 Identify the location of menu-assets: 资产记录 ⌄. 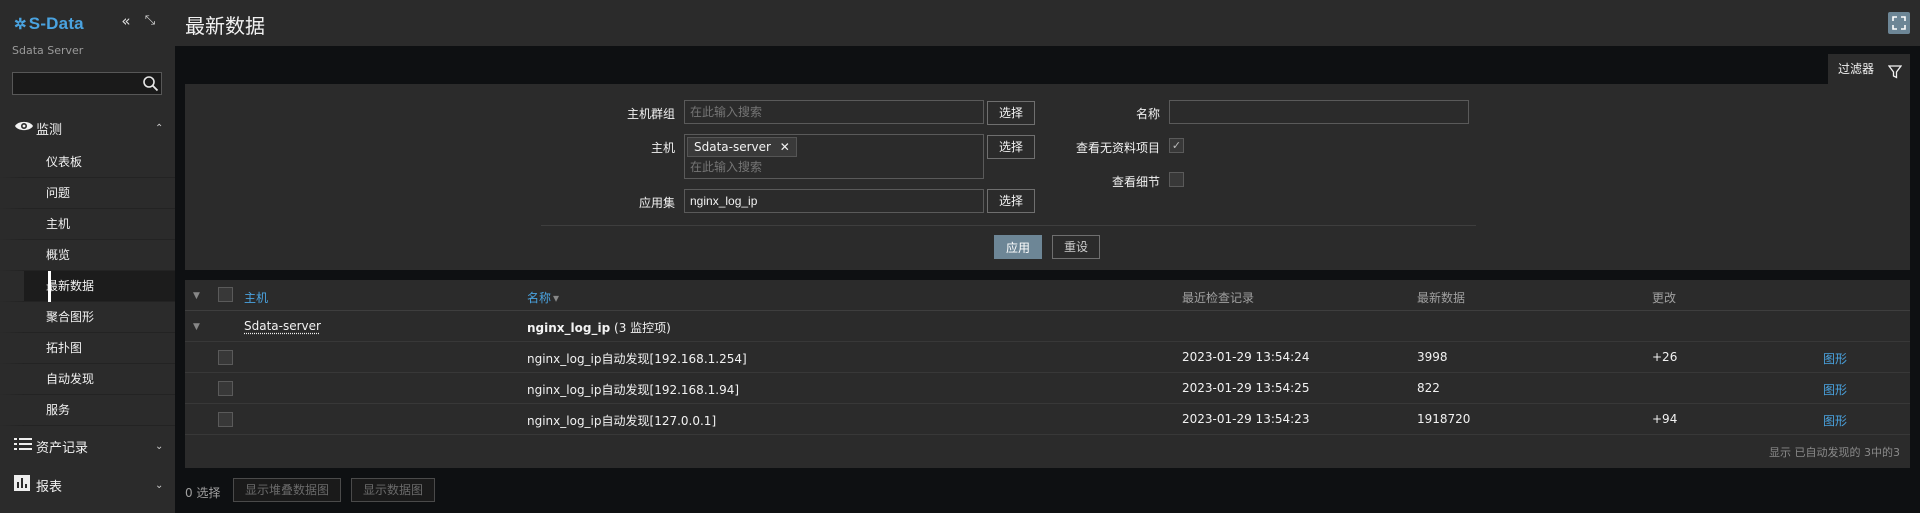
(87, 446).